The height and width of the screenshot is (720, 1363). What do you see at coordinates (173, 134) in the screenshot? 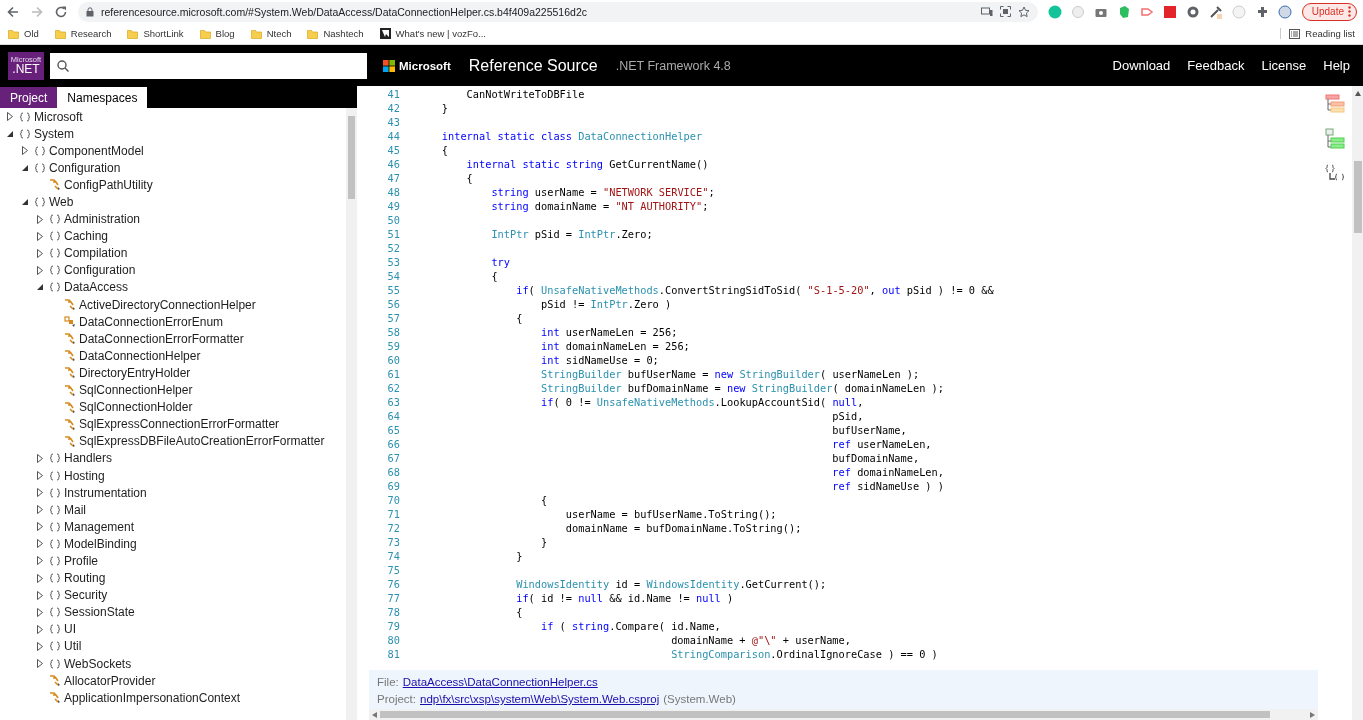
I see `tree-item: System` at bounding box center [173, 134].